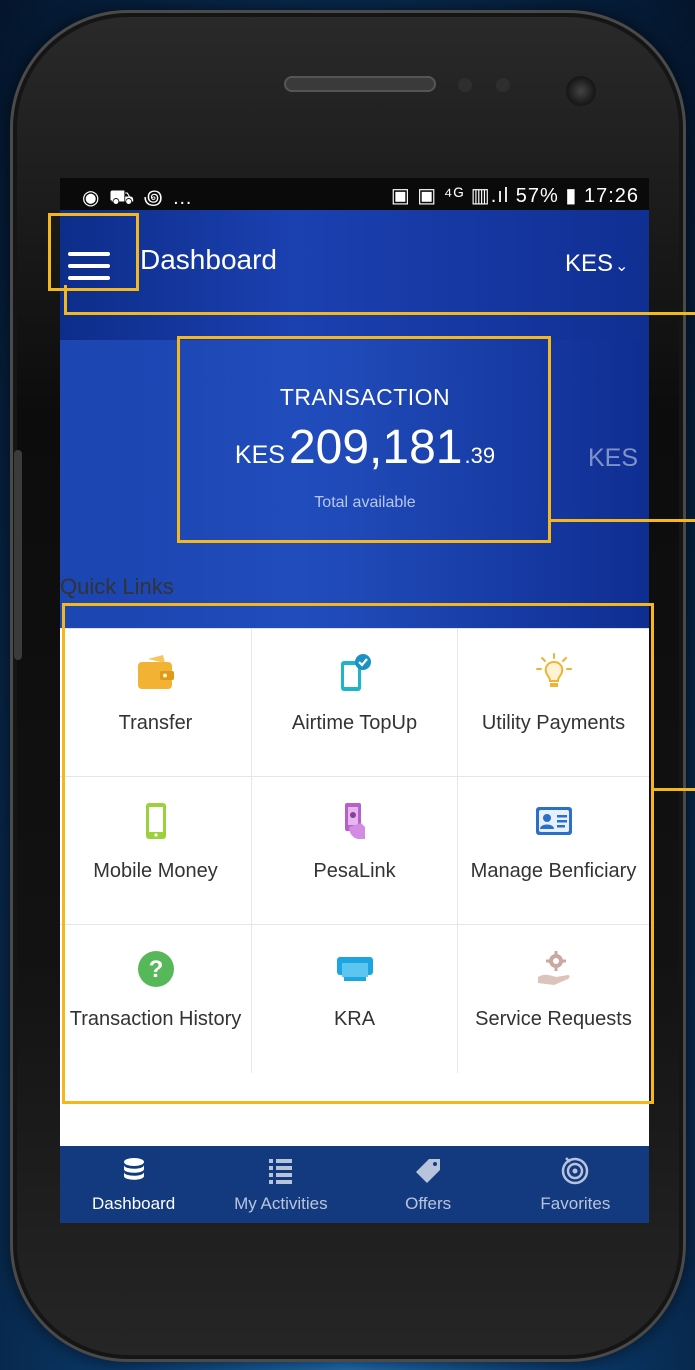  Describe the element at coordinates (155, 1019) in the screenshot. I see `quick-link-label: Transaction History` at that location.